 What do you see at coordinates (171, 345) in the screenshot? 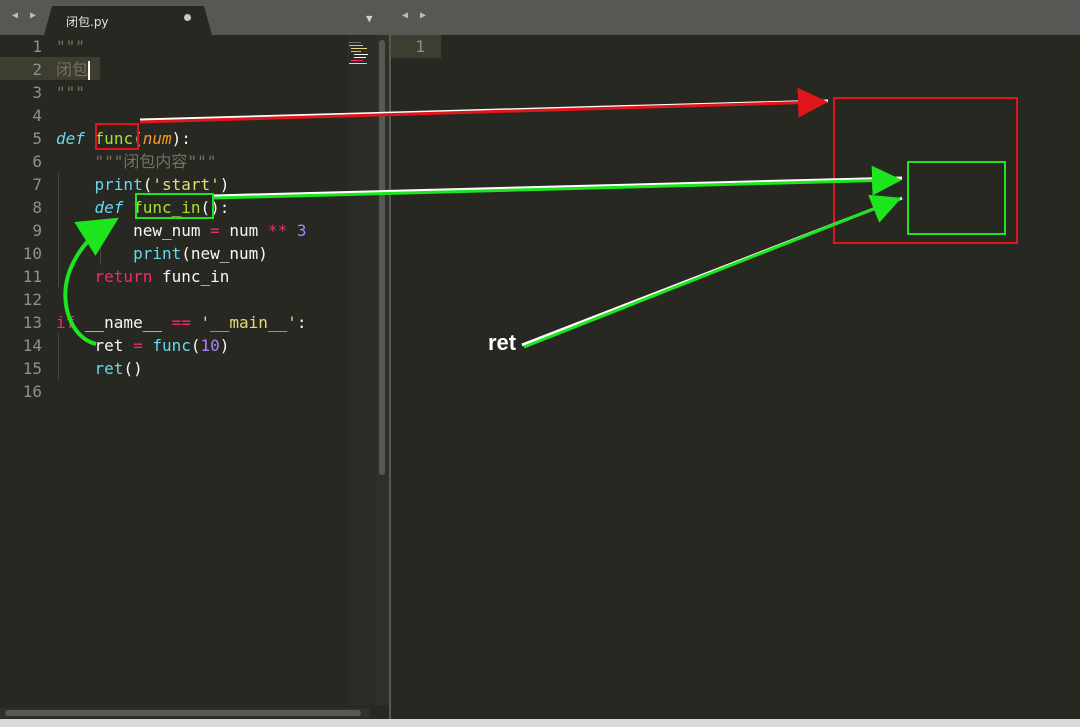
I see `code-token: func` at bounding box center [171, 345].